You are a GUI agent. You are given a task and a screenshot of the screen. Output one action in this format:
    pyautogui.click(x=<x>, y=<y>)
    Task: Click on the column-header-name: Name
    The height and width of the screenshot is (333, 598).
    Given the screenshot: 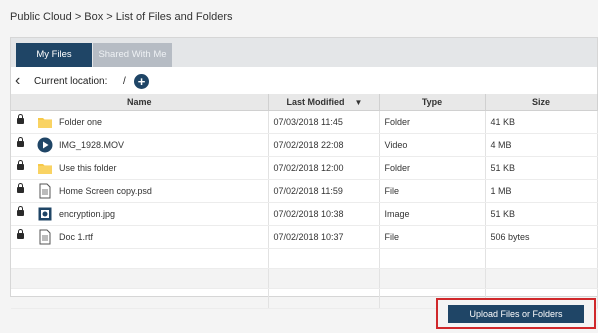 What is the action you would take?
    pyautogui.click(x=140, y=102)
    